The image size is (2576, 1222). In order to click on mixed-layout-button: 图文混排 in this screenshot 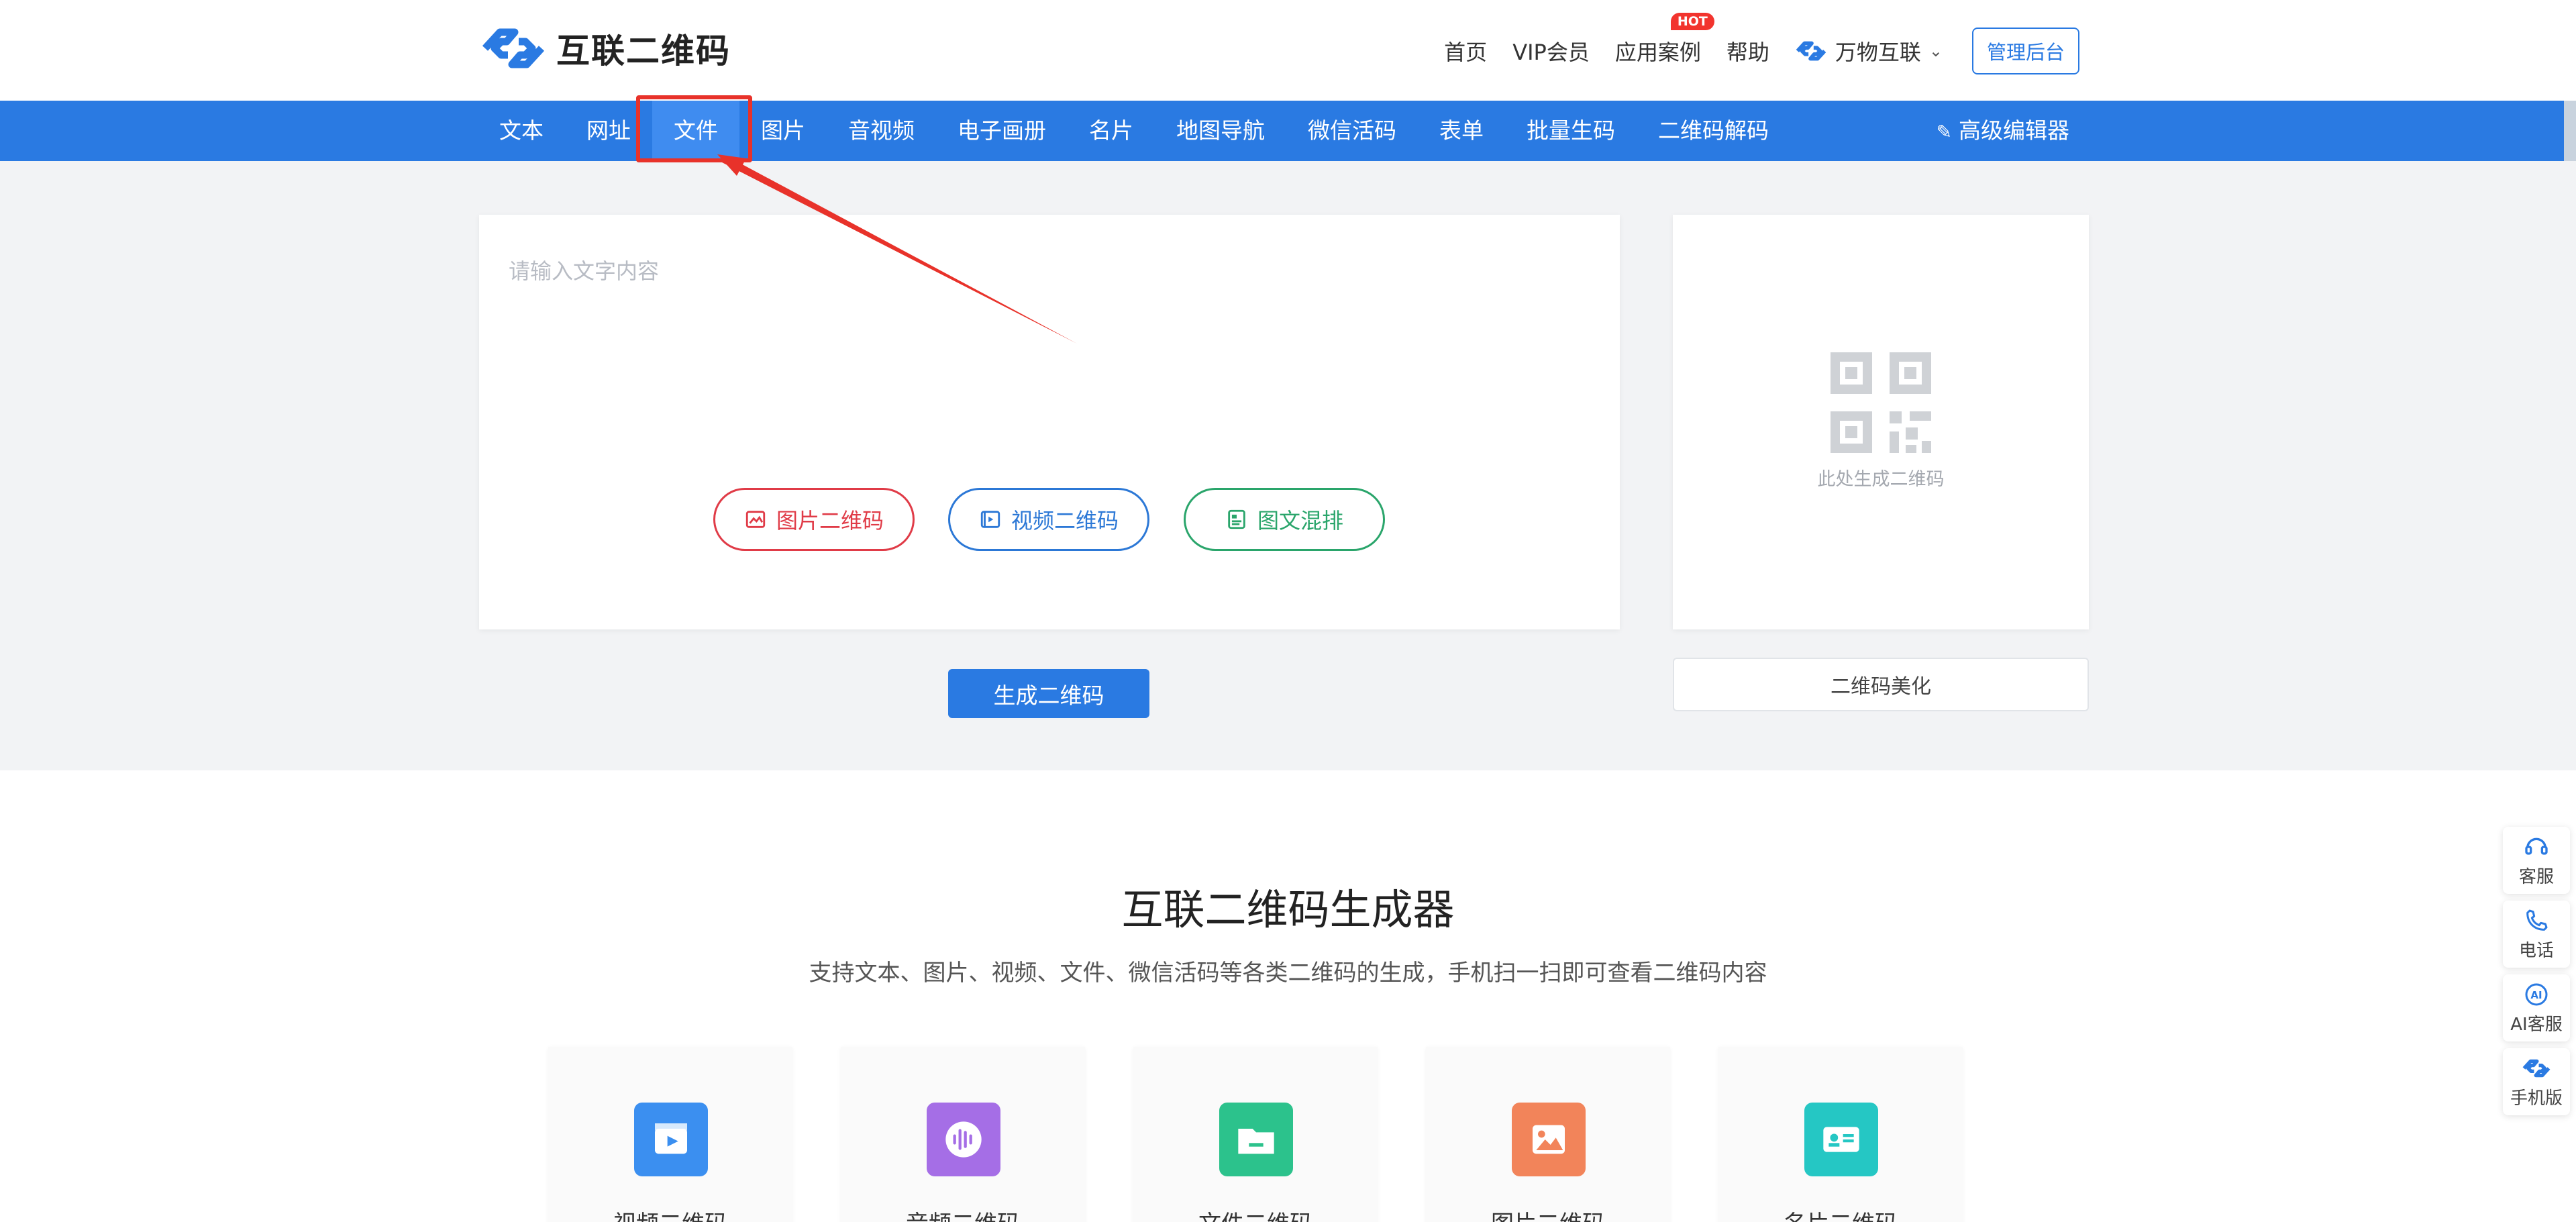, I will do `click(1284, 519)`.